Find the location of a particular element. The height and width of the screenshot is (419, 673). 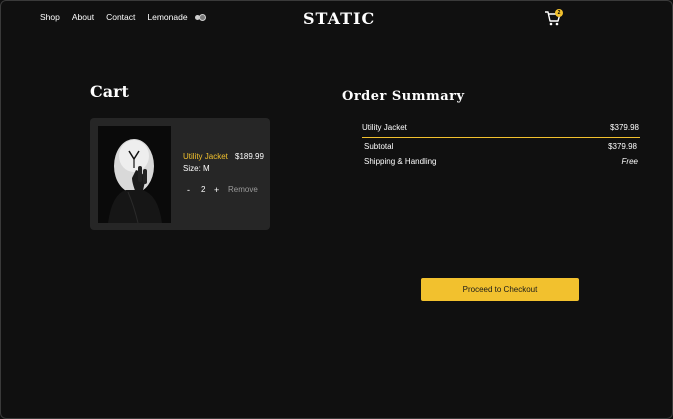

product-image is located at coordinates (134, 174).